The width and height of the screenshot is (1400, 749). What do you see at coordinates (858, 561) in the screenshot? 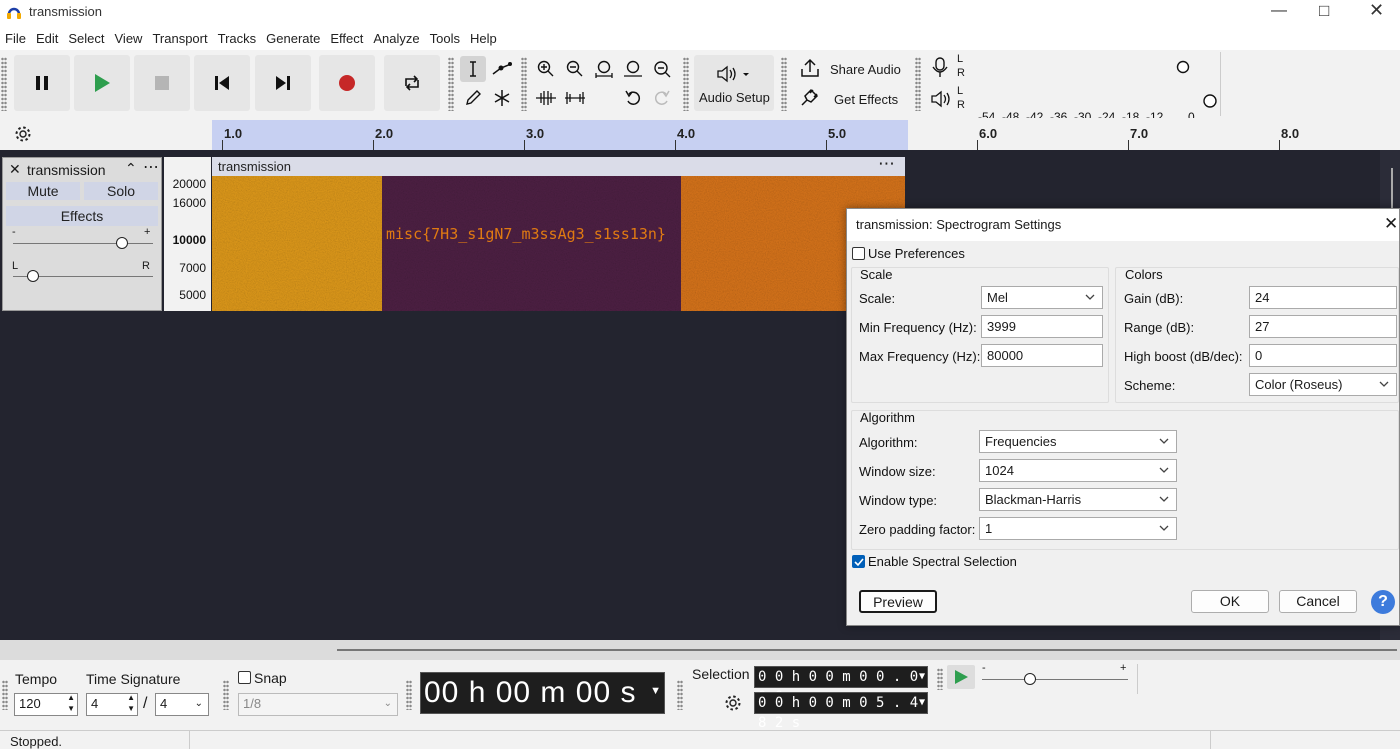
I see `spectral-selection-checkbox` at bounding box center [858, 561].